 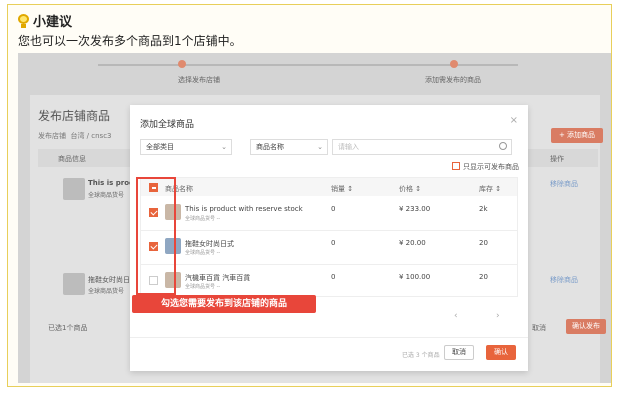 I want to click on col-stock: 库存 ↕, so click(x=490, y=189).